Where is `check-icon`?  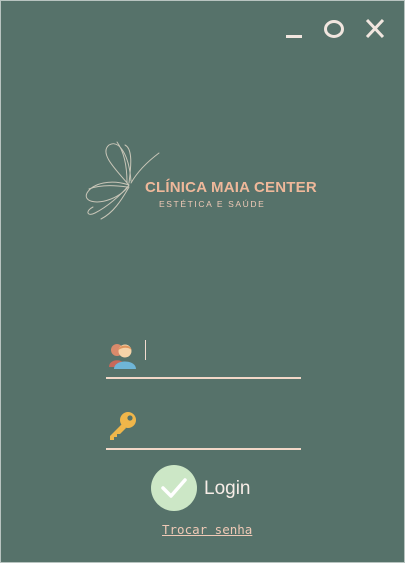
check-icon is located at coordinates (174, 488).